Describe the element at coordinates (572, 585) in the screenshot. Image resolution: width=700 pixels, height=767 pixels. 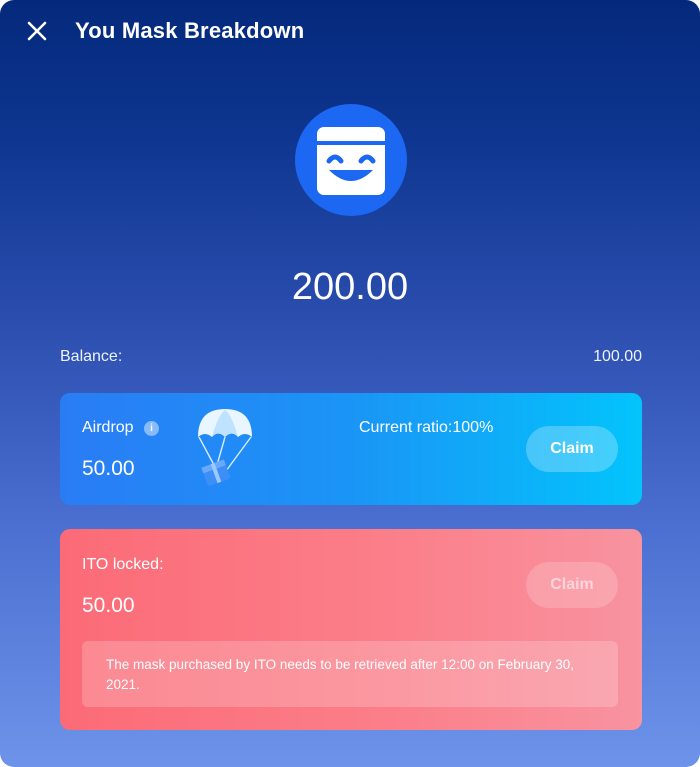
I see `ito-claim-button: Claim` at that location.